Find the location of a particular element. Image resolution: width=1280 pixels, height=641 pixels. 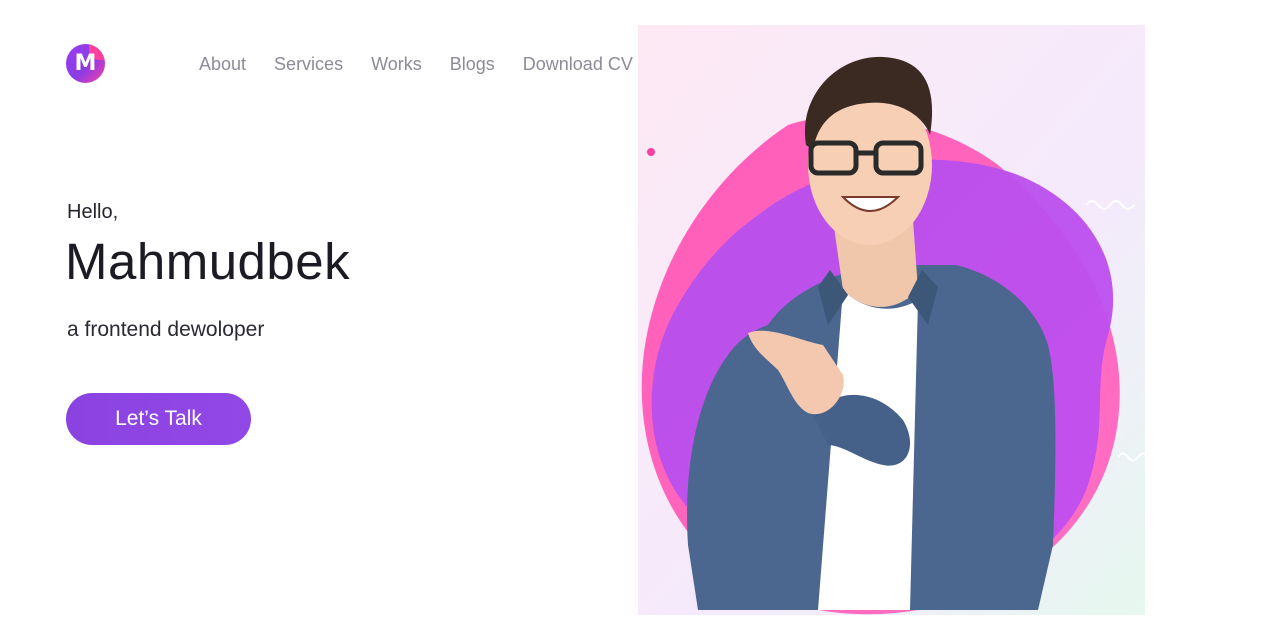

nav-download-cv: Download CV is located at coordinates (578, 64).